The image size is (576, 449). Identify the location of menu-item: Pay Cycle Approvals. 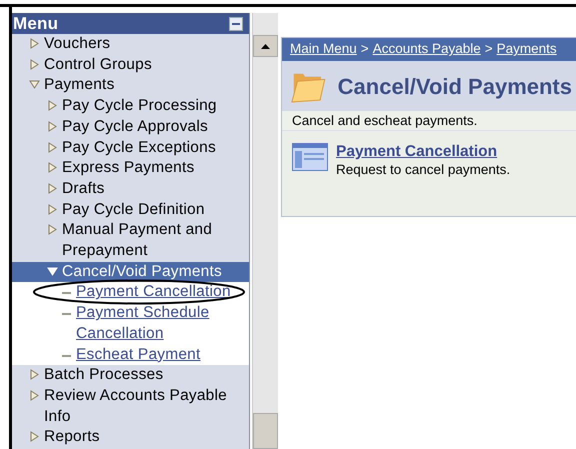
(130, 127).